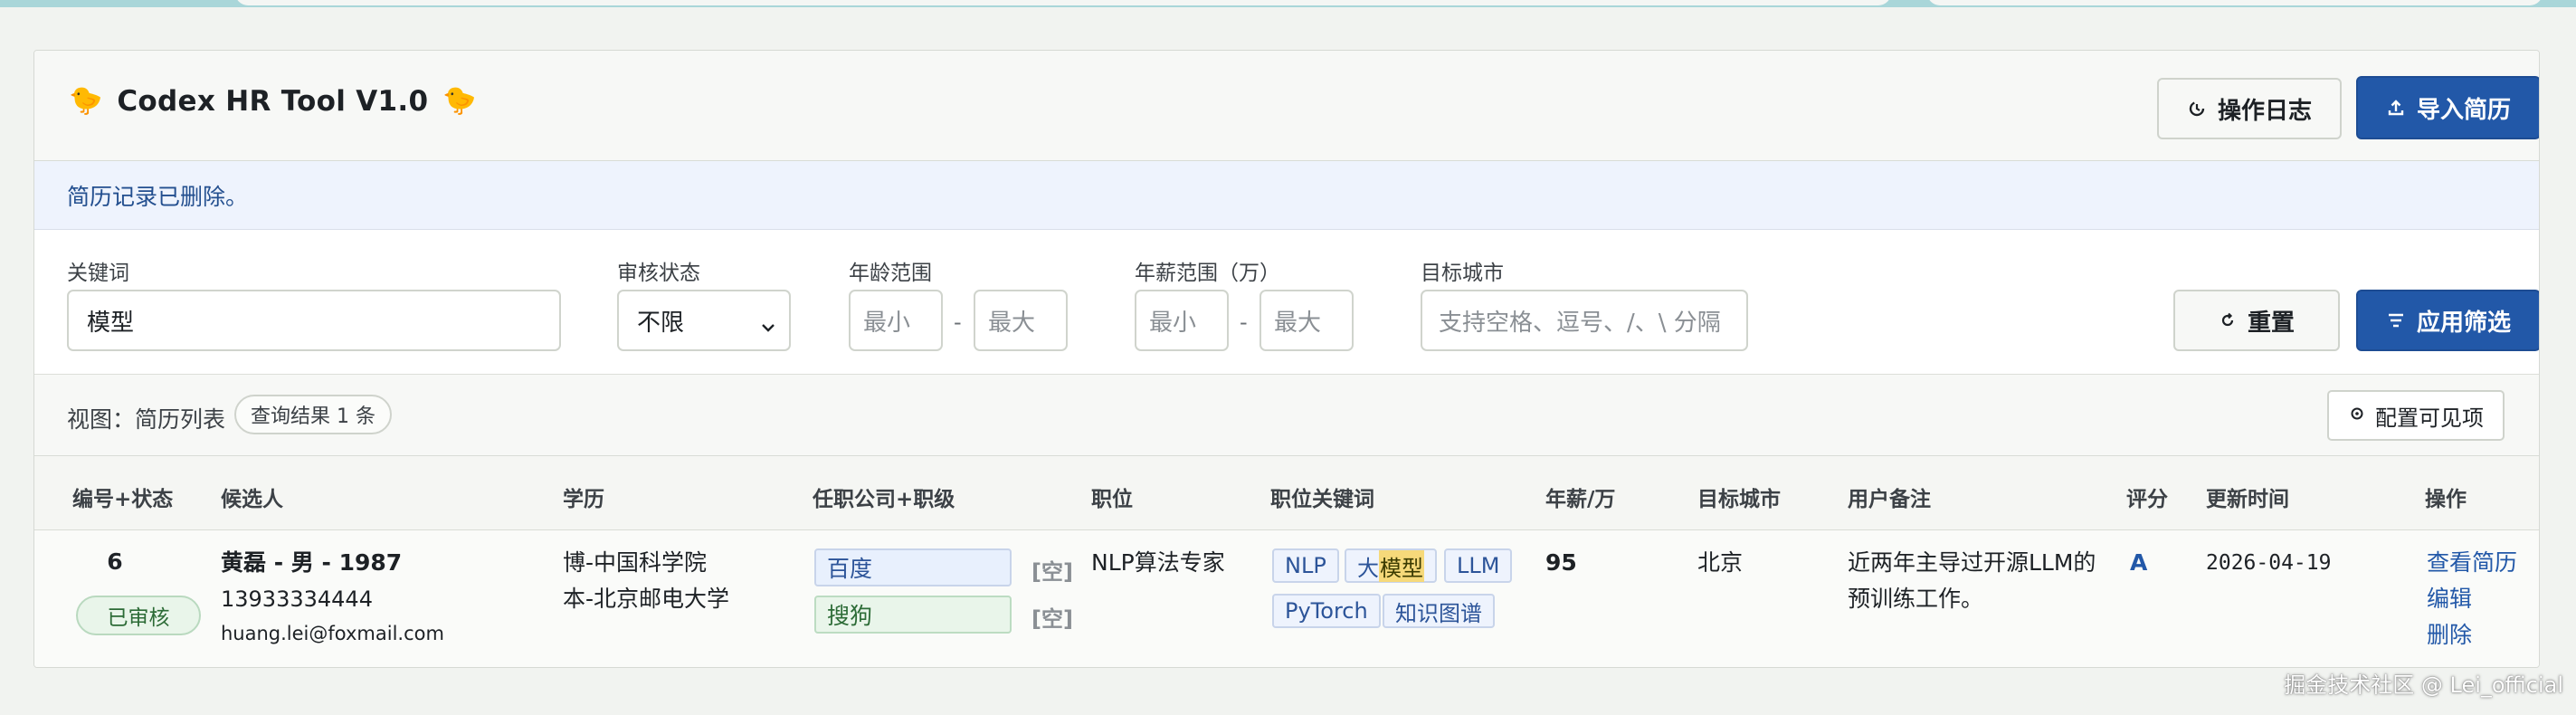 Image resolution: width=2576 pixels, height=715 pixels. What do you see at coordinates (1286, 106) in the screenshot?
I see `app-header: 🐤 Codex HR Tool V1.0 🐤 操作日志 导入简历` at bounding box center [1286, 106].